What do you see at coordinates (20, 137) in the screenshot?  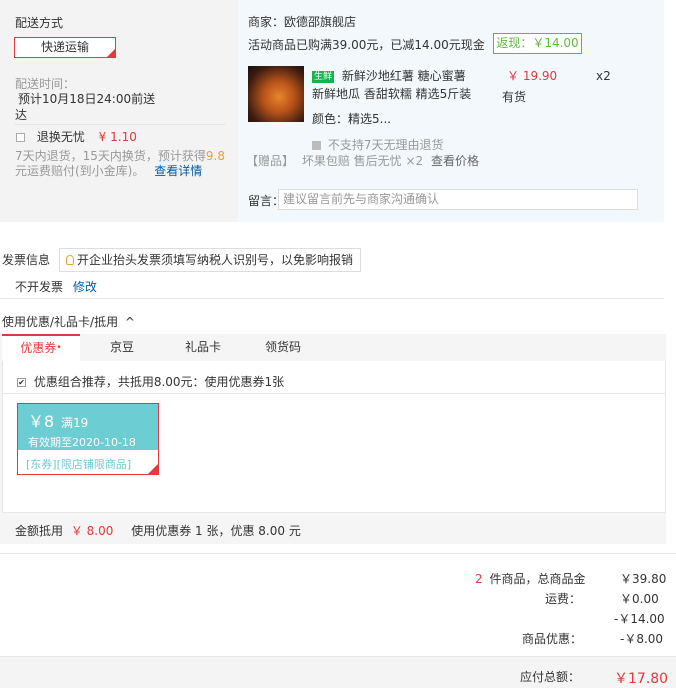 I see `worry-free-checkbox` at bounding box center [20, 137].